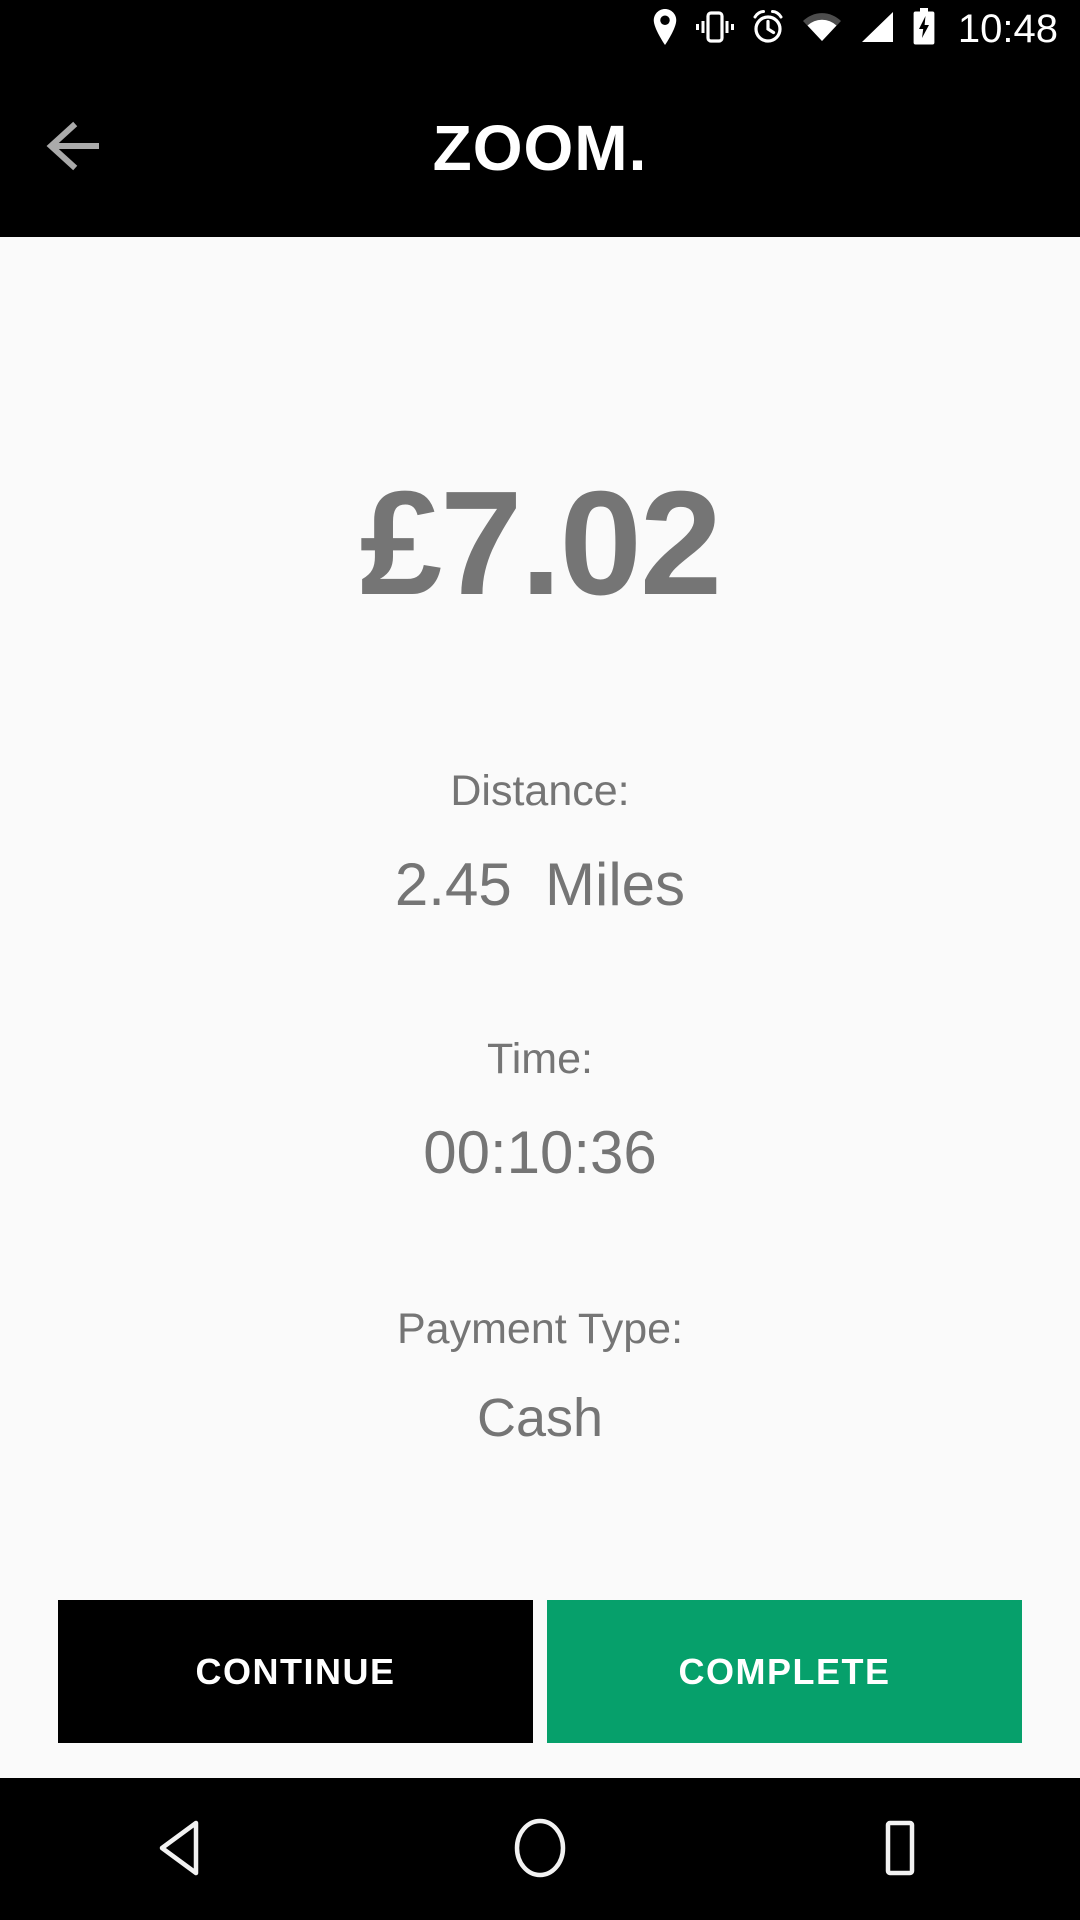  Describe the element at coordinates (784, 1671) in the screenshot. I see `complete-button: COMPLETE` at that location.